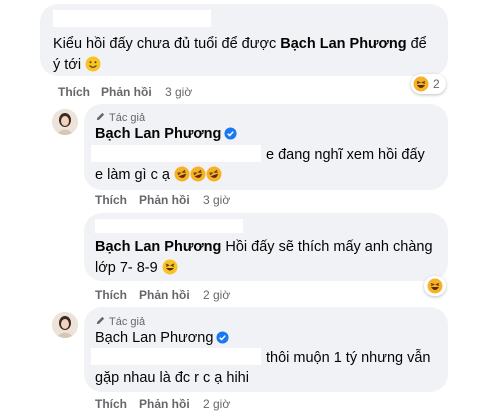  I want to click on comment-text-part: Hồi đấy sẽ thích mấy anh chàng, so click(327, 247).